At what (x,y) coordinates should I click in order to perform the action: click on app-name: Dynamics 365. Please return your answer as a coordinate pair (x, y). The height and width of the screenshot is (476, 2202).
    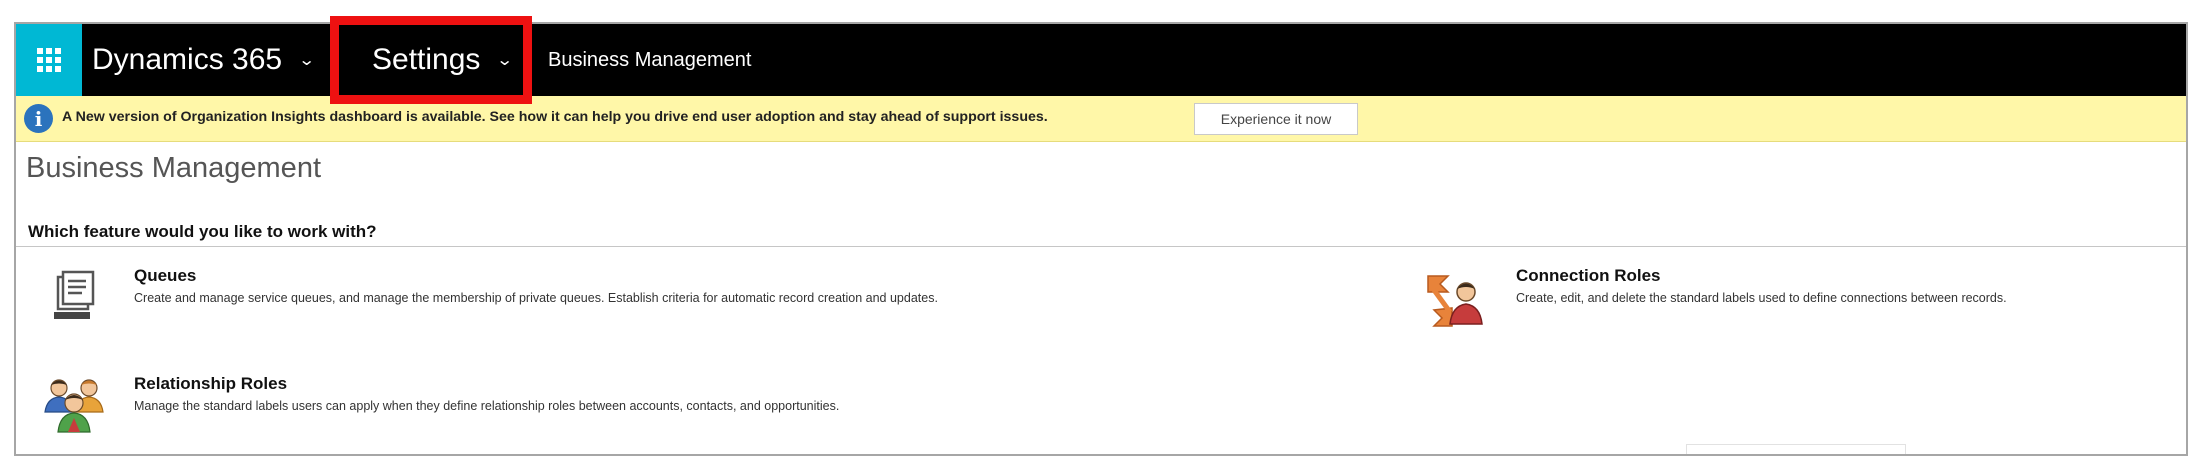
    Looking at the image, I should click on (187, 59).